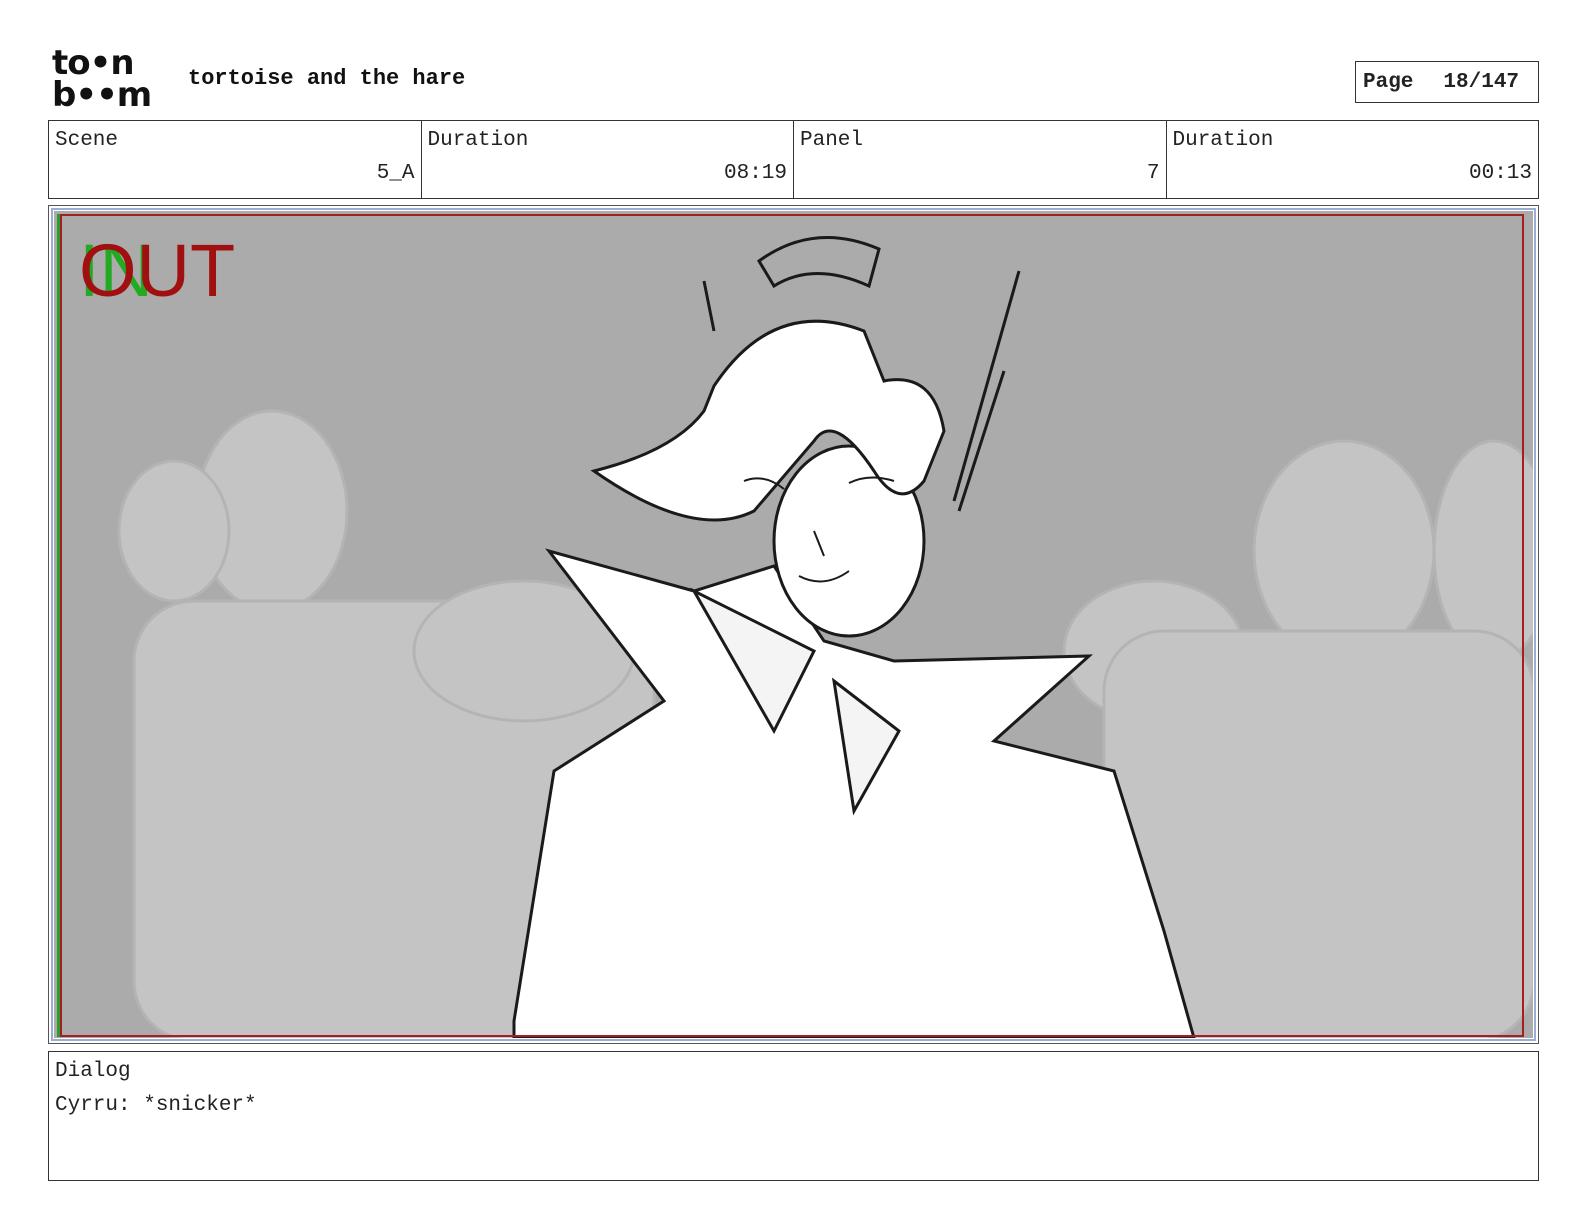 The width and height of the screenshot is (1584, 1224). Describe the element at coordinates (755, 173) in the screenshot. I see `scene-duration-value: 08:19` at that location.